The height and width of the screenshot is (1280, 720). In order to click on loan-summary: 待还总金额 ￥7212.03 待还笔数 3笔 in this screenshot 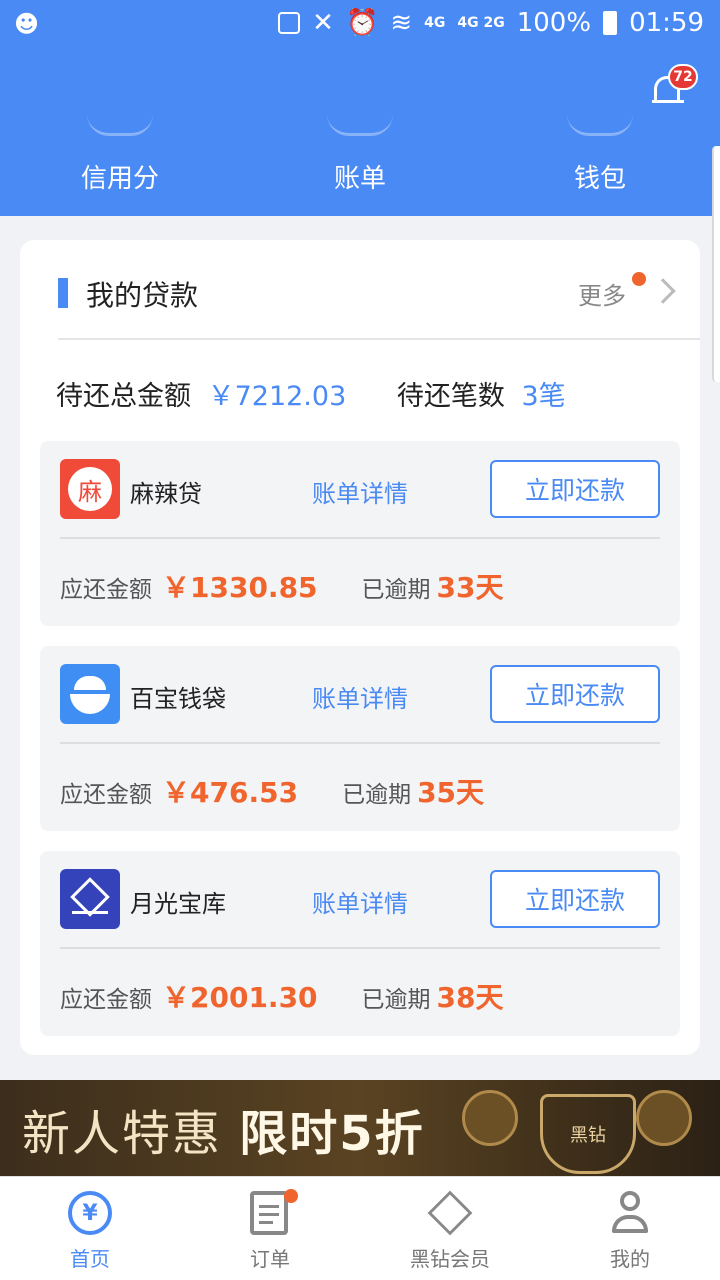, I will do `click(311, 393)`.